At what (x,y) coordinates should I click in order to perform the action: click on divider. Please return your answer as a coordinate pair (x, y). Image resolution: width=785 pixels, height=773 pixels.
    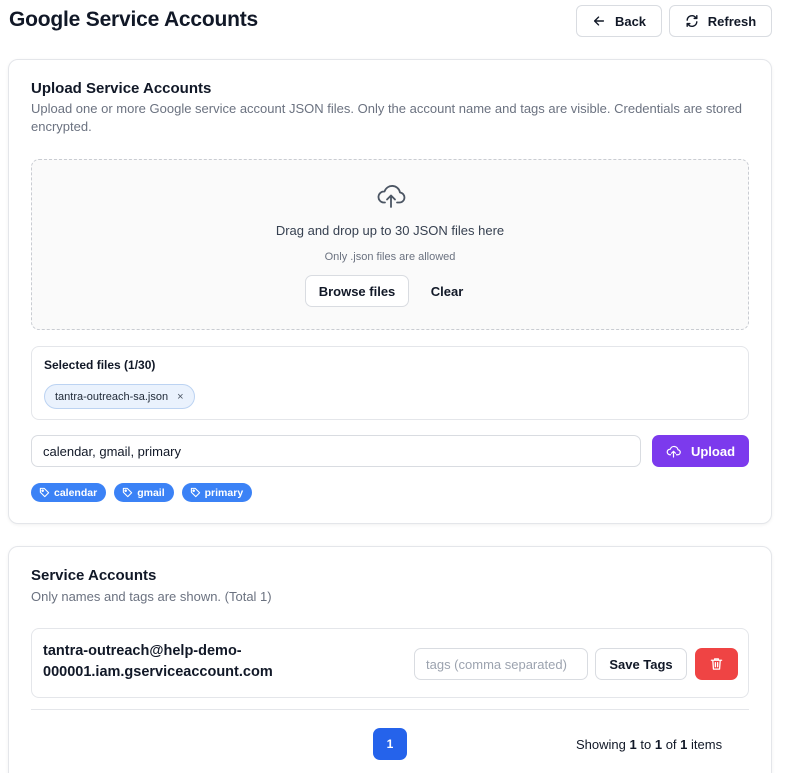
    Looking at the image, I should click on (390, 709).